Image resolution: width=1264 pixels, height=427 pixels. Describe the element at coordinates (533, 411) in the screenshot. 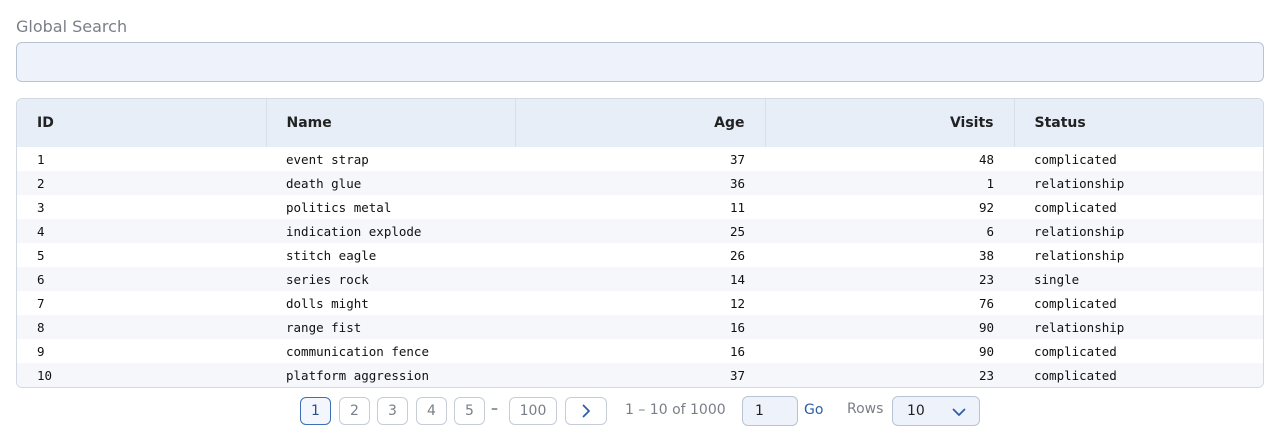

I see `page-button-last: 100` at that location.